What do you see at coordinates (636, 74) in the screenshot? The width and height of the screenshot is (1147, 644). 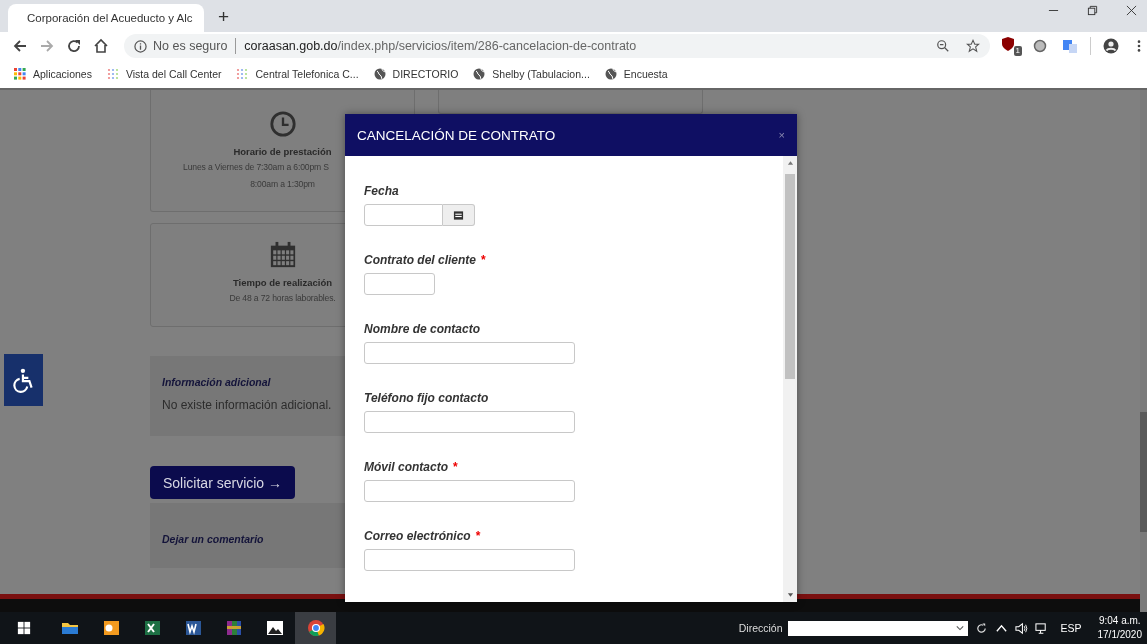 I see `bookmark: Encuesta` at bounding box center [636, 74].